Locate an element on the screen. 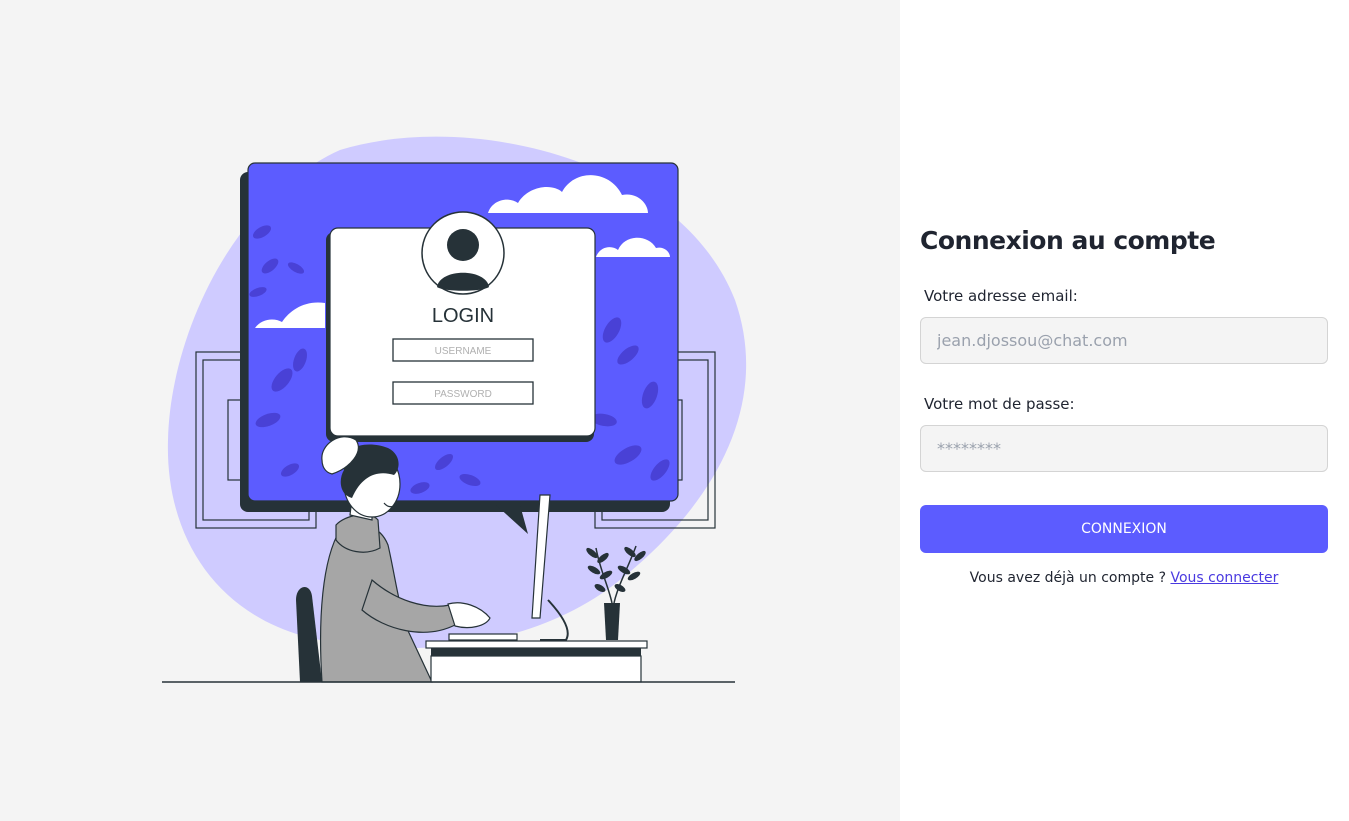  keyboard is located at coordinates (483, 637).